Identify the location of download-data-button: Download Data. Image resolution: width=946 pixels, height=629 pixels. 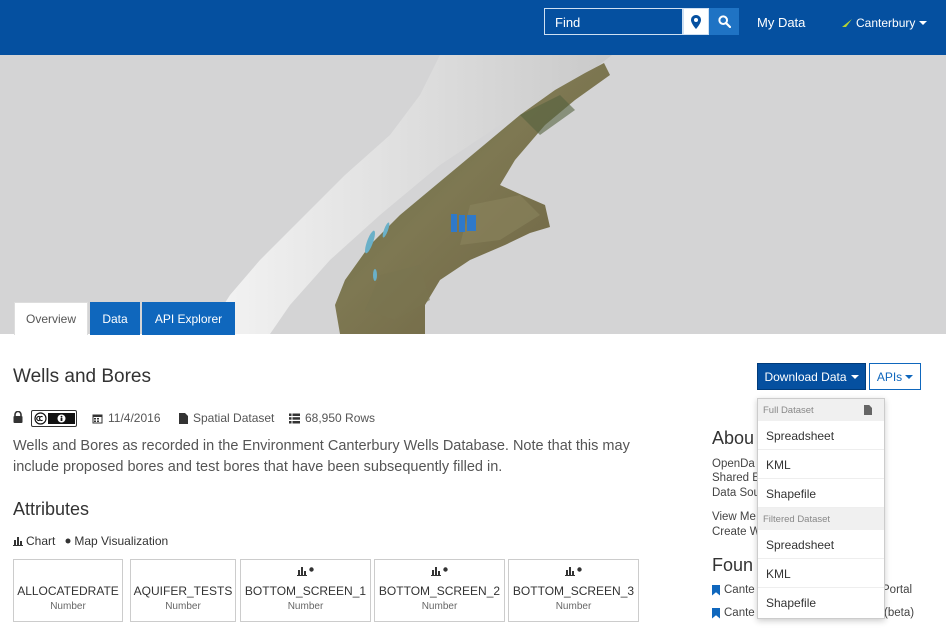
(811, 376).